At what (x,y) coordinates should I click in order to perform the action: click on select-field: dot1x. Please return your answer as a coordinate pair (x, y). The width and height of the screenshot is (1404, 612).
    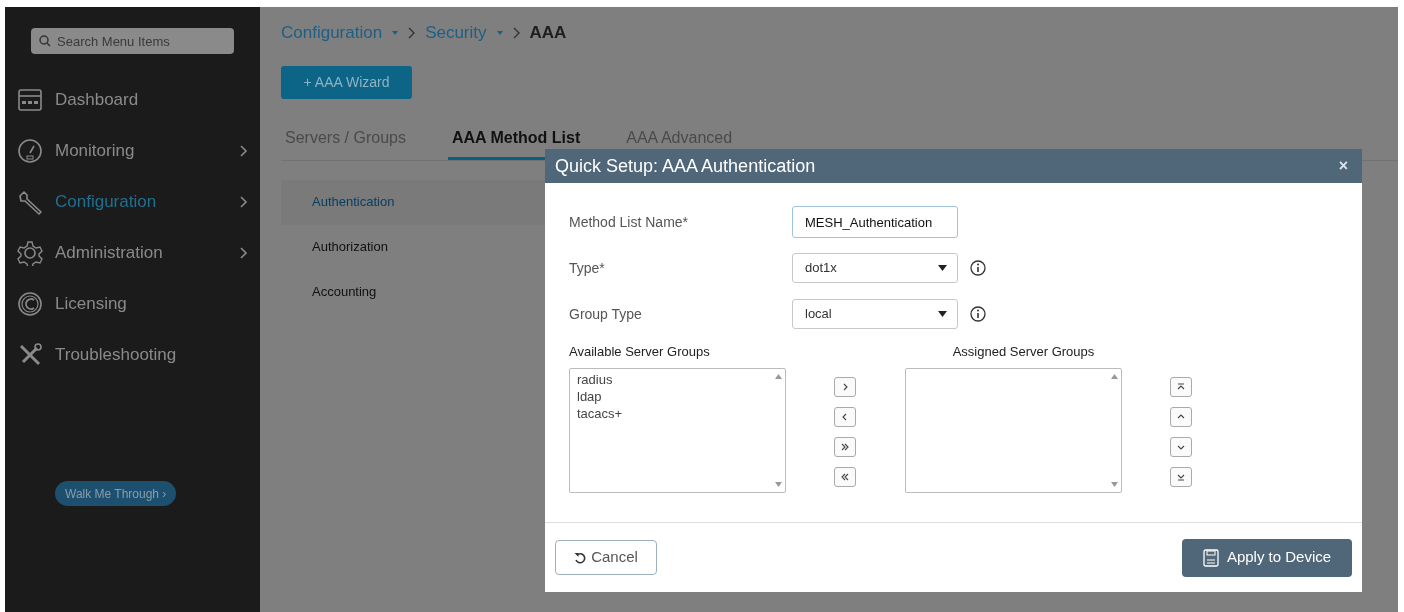
    Looking at the image, I should click on (875, 268).